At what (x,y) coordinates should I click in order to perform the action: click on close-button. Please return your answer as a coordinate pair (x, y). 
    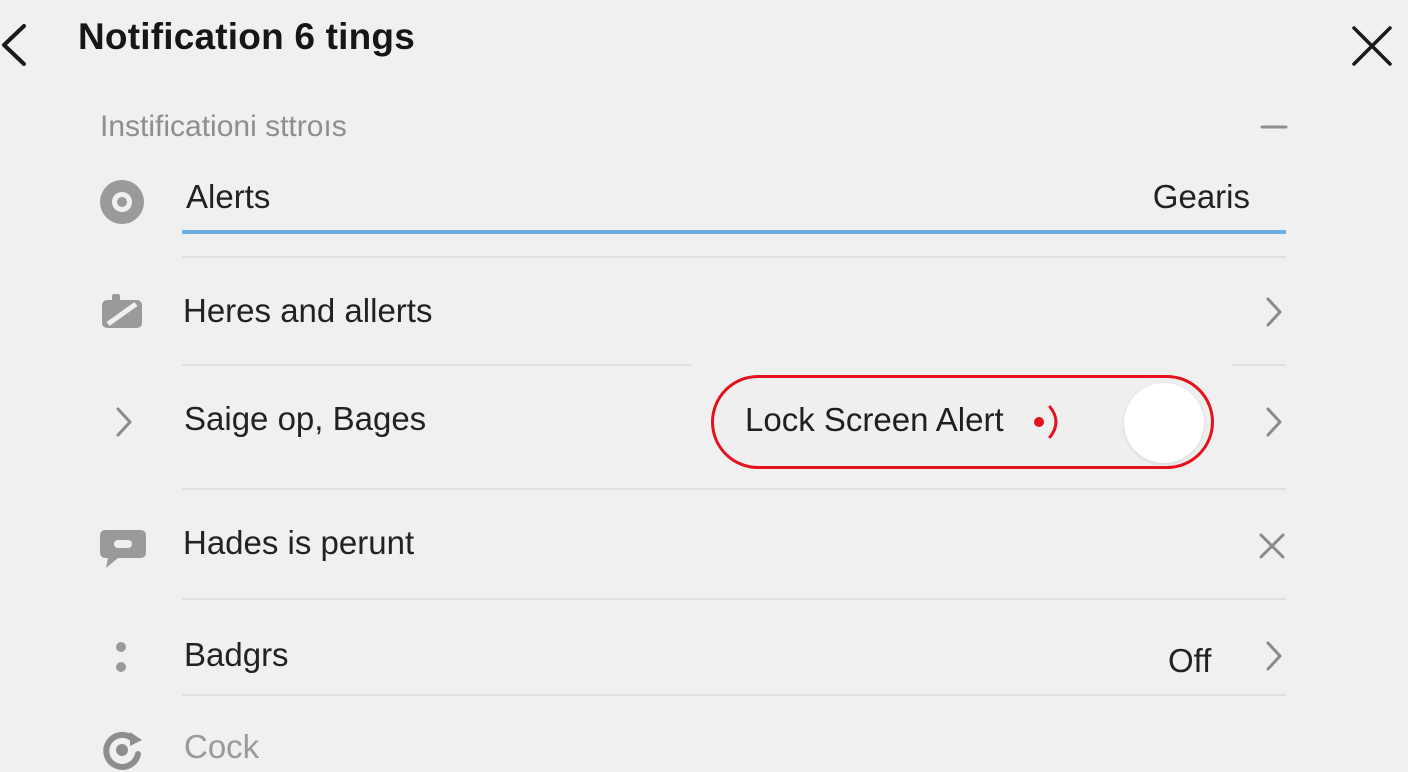
    Looking at the image, I should click on (1372, 46).